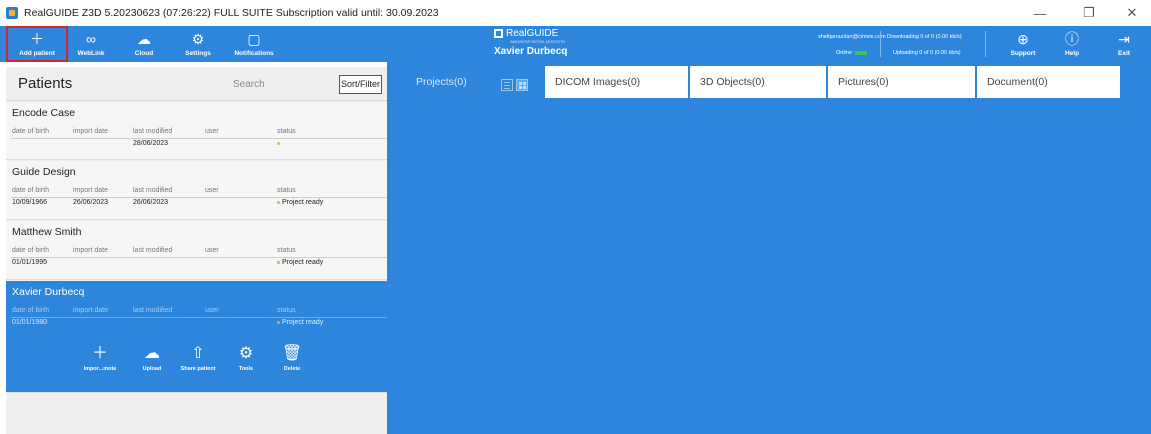 The image size is (1151, 434). Describe the element at coordinates (522, 85) in the screenshot. I see `grid-view-icon` at that location.